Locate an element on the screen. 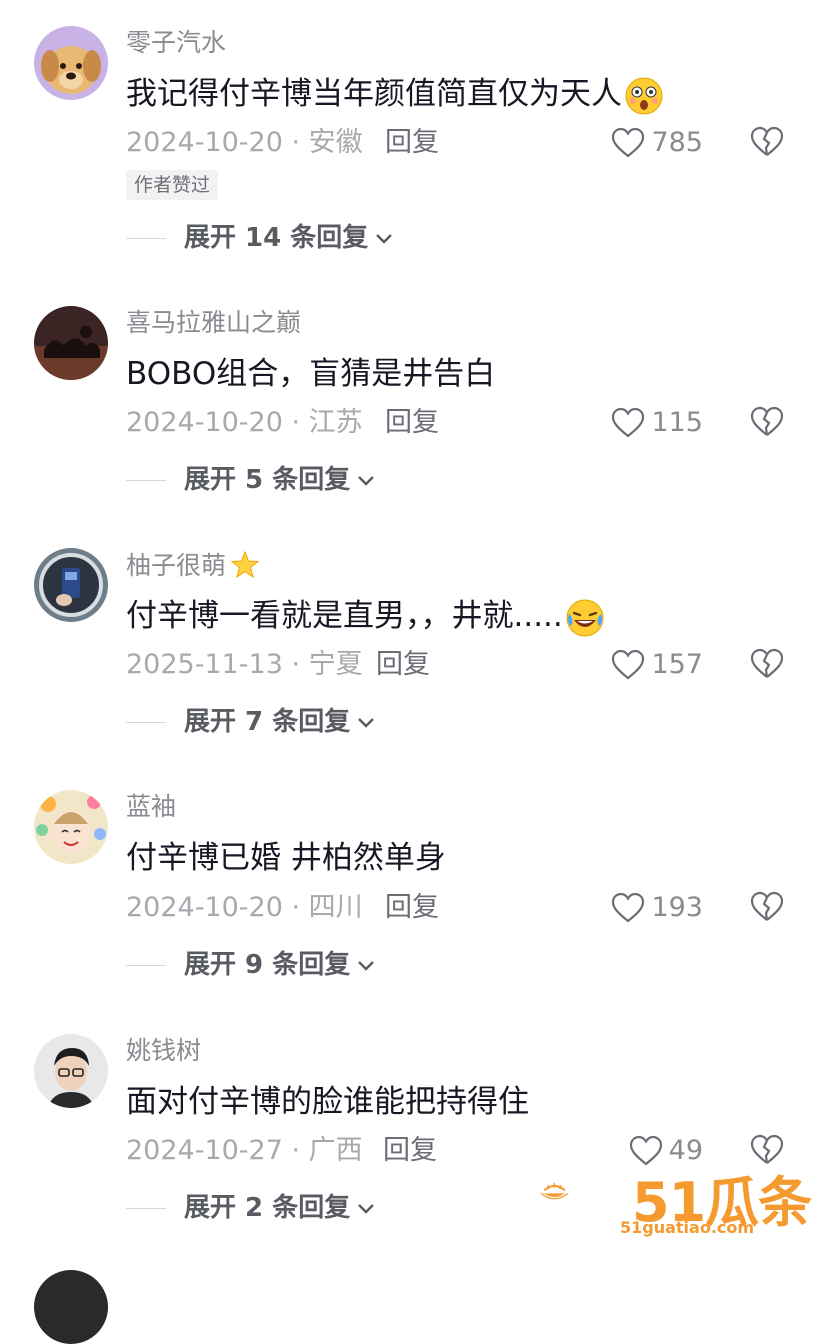  comment-text: BOBO组合，盲猜是井告白 is located at coordinates (311, 374).